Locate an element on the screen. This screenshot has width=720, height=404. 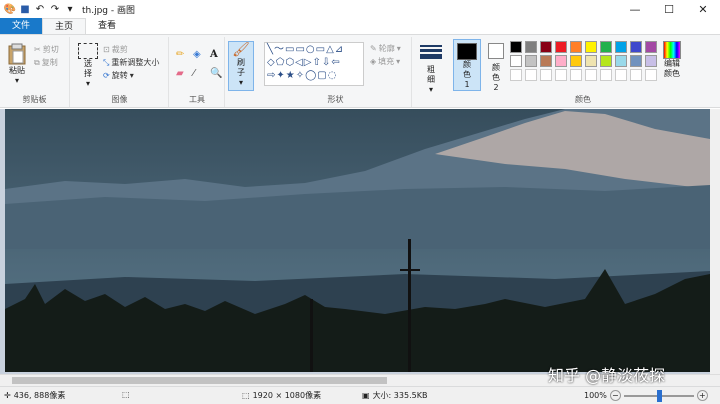
select-label: 选择 is located at coordinates (88, 68).